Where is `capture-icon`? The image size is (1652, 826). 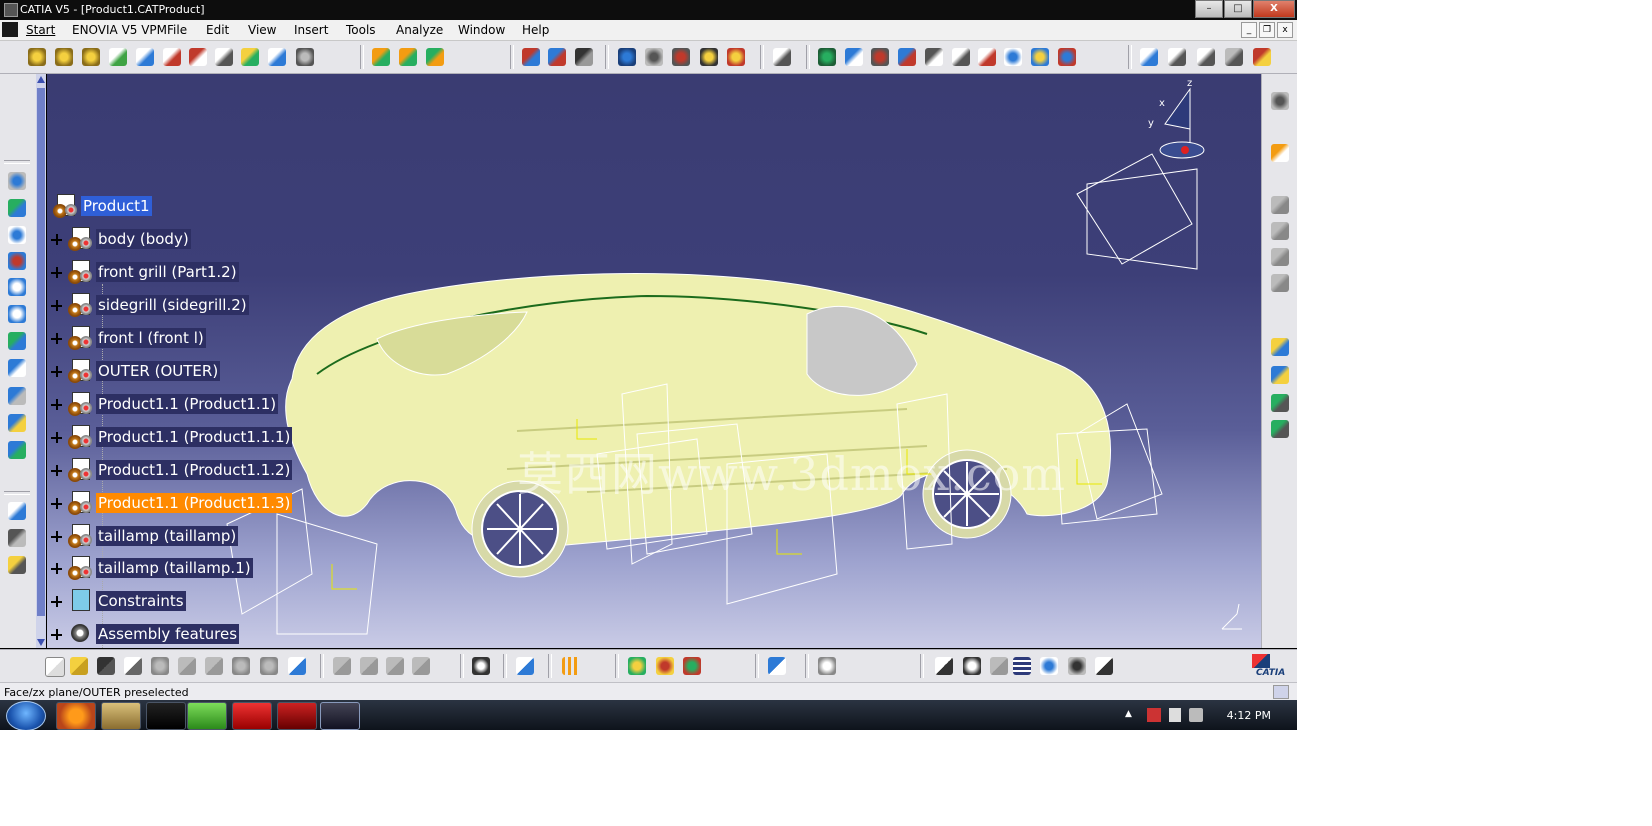 capture-icon is located at coordinates (525, 666).